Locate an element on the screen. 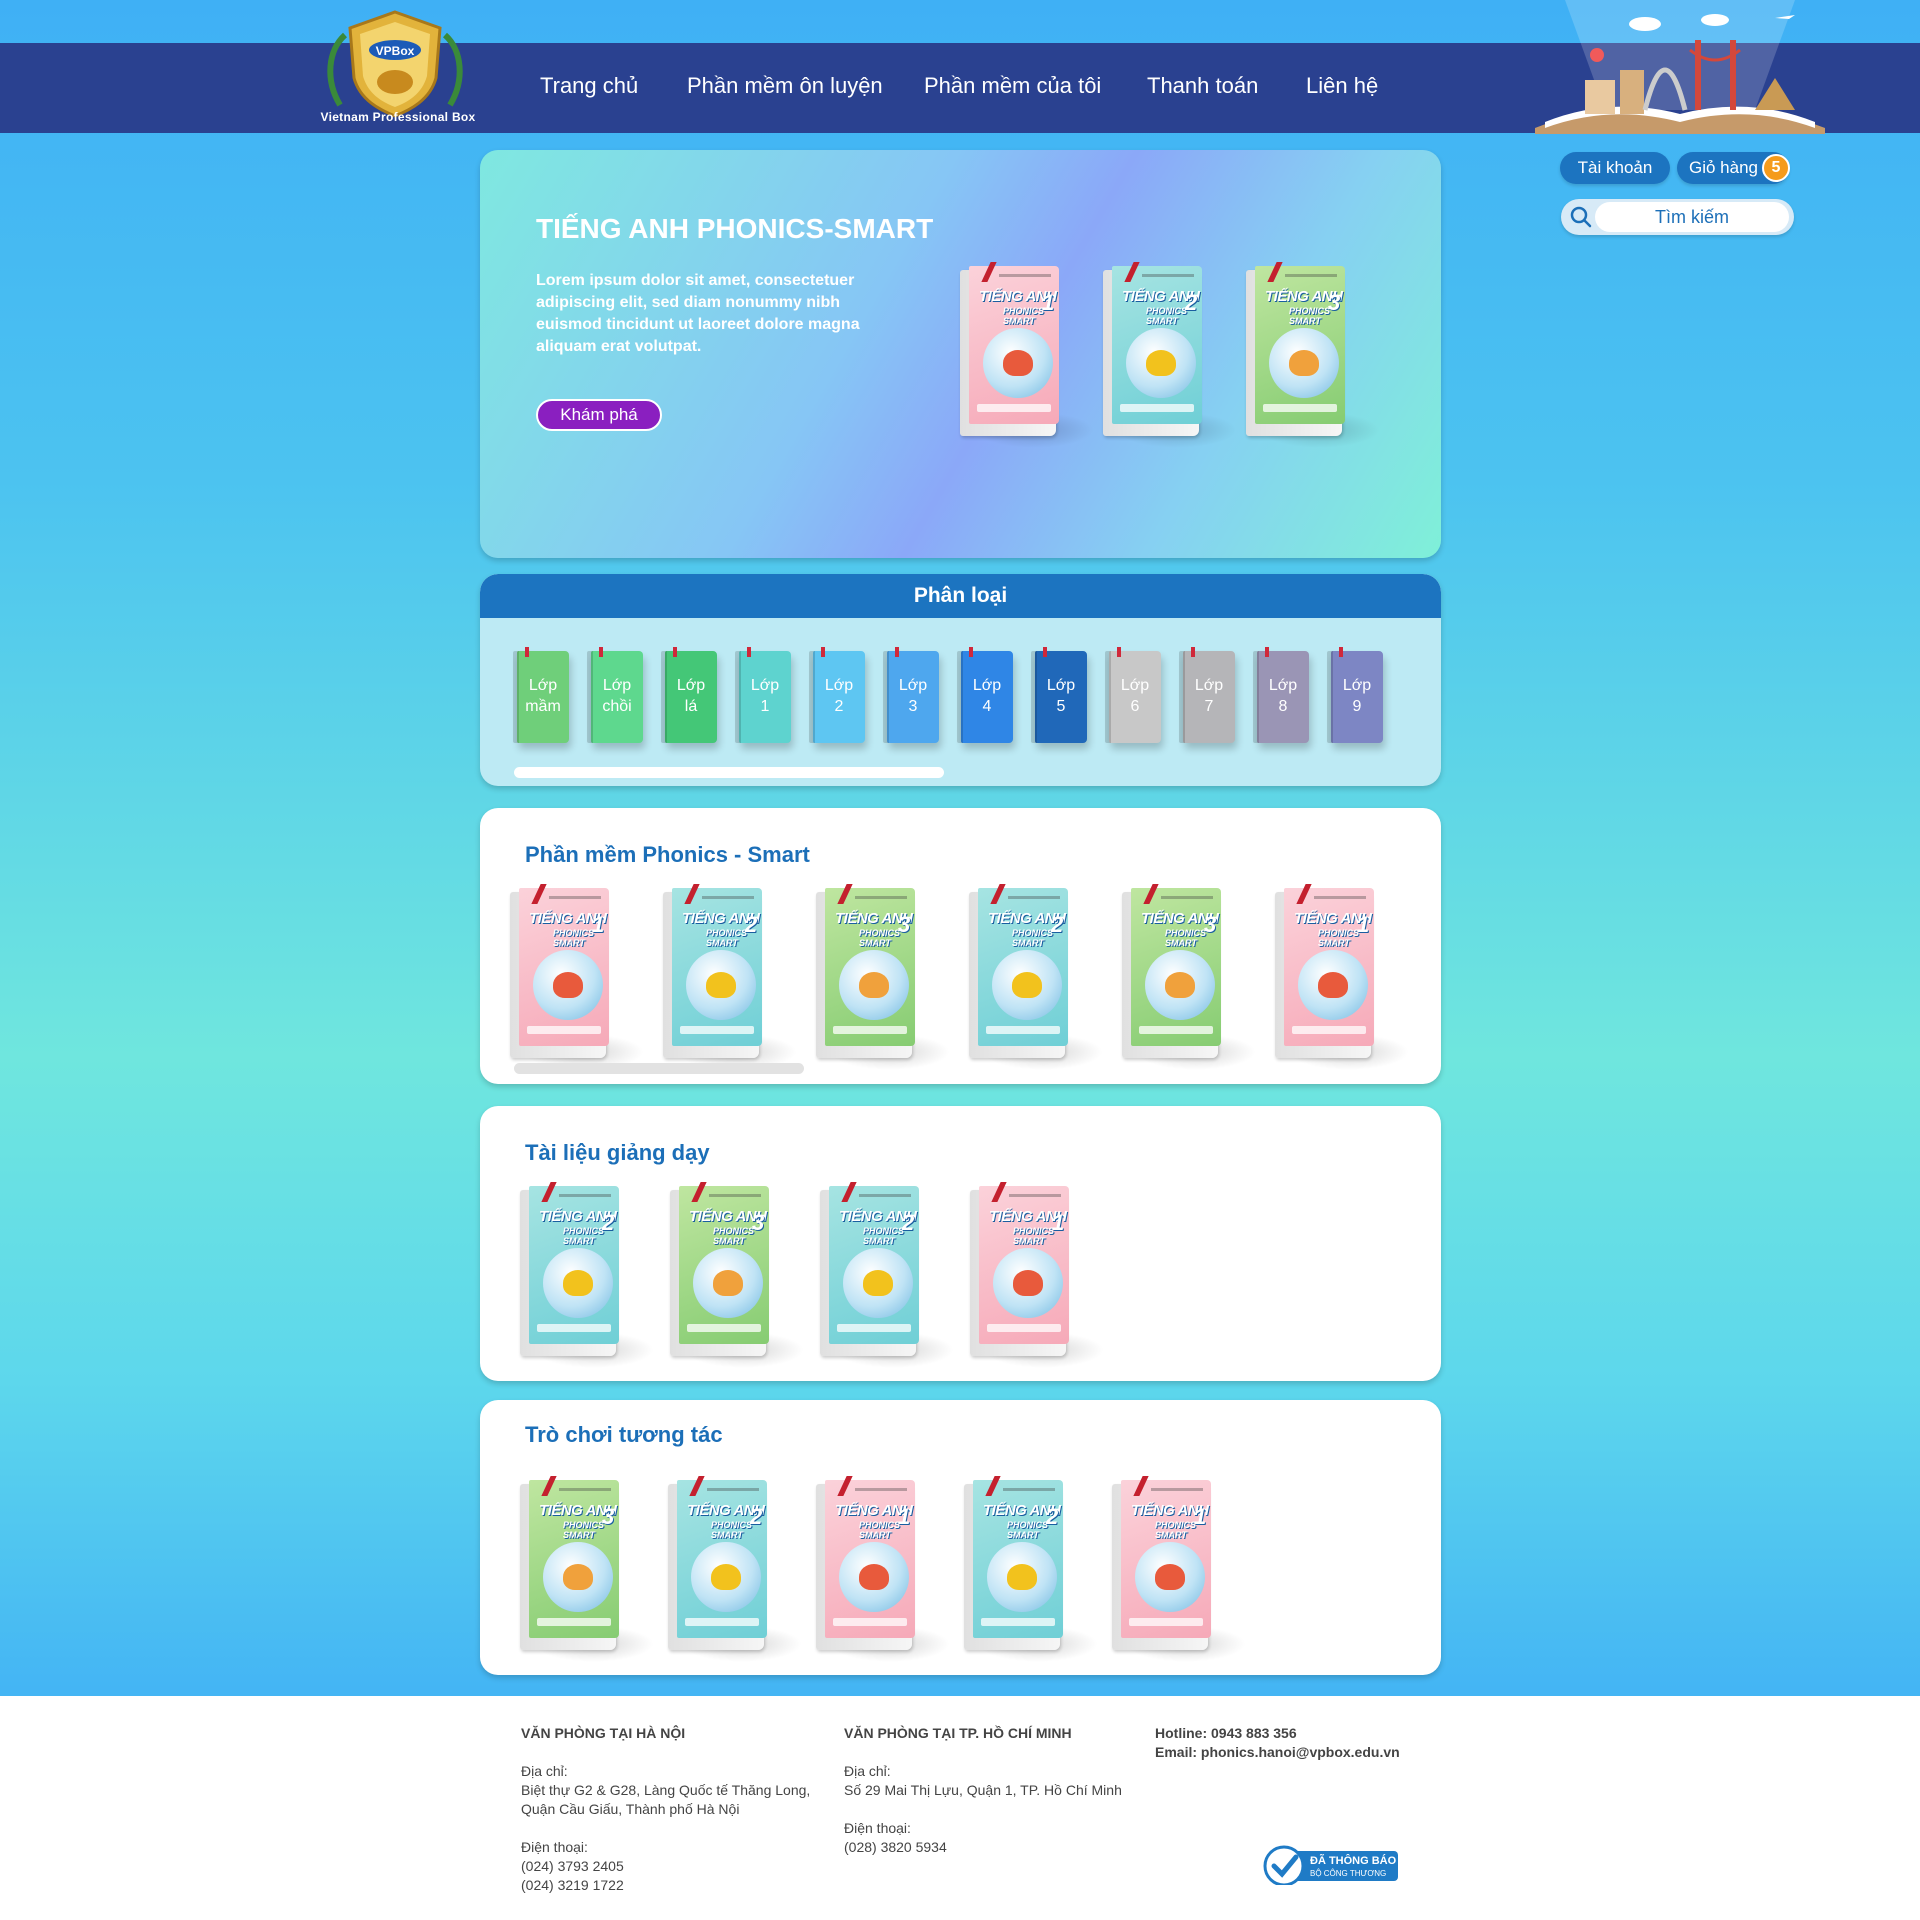 Image resolution: width=1920 pixels, height=1920 pixels. grade-book-8: Lớp 6 is located at coordinates (1133, 695).